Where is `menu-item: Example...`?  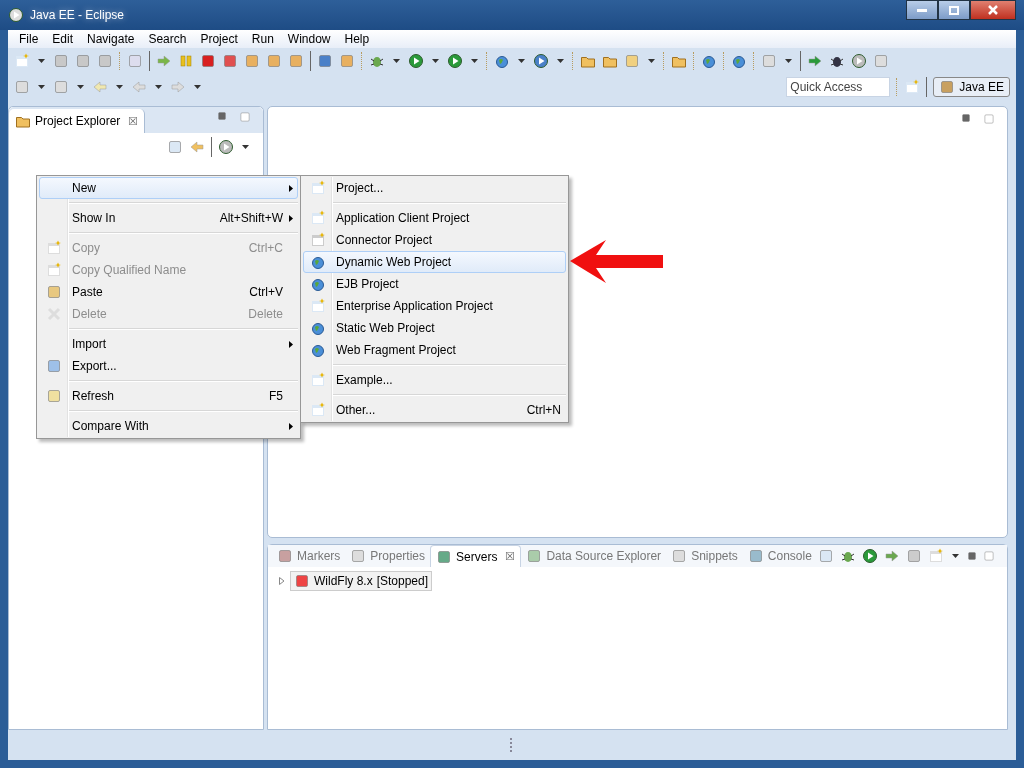 menu-item: Example... is located at coordinates (434, 380).